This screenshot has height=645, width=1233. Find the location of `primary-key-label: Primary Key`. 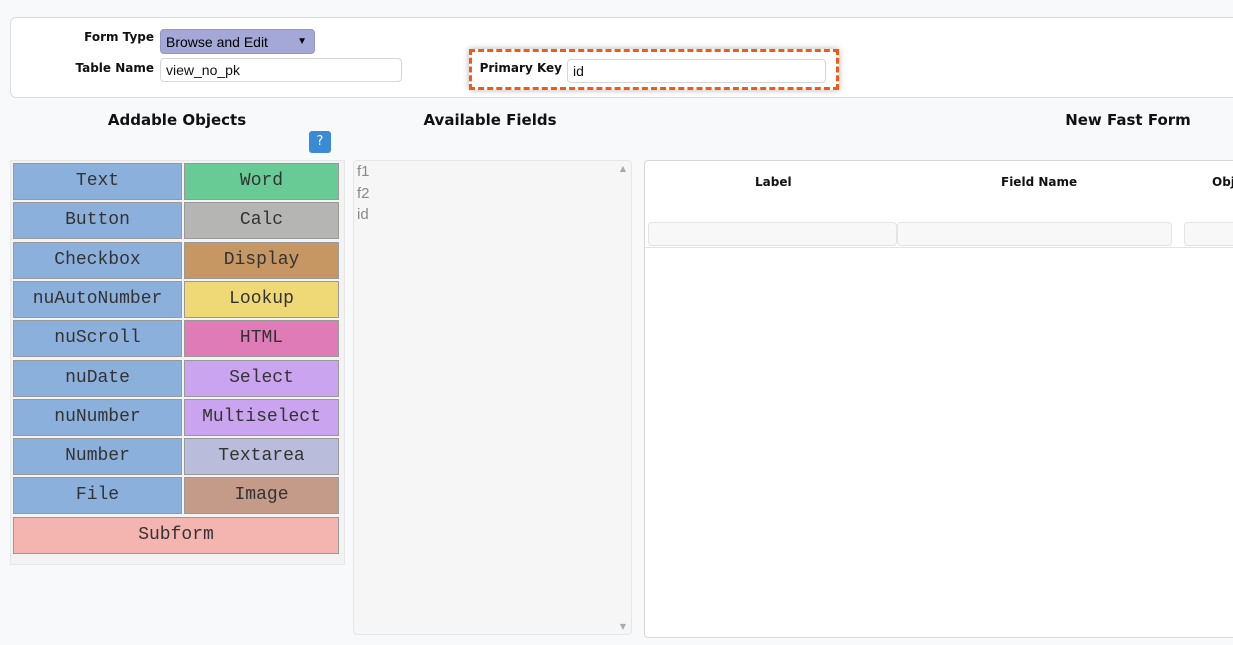

primary-key-label: Primary Key is located at coordinates (520, 68).